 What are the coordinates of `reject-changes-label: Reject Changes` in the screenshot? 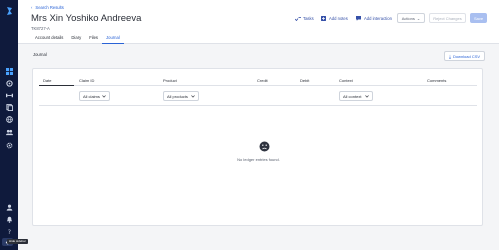 It's located at (447, 18).